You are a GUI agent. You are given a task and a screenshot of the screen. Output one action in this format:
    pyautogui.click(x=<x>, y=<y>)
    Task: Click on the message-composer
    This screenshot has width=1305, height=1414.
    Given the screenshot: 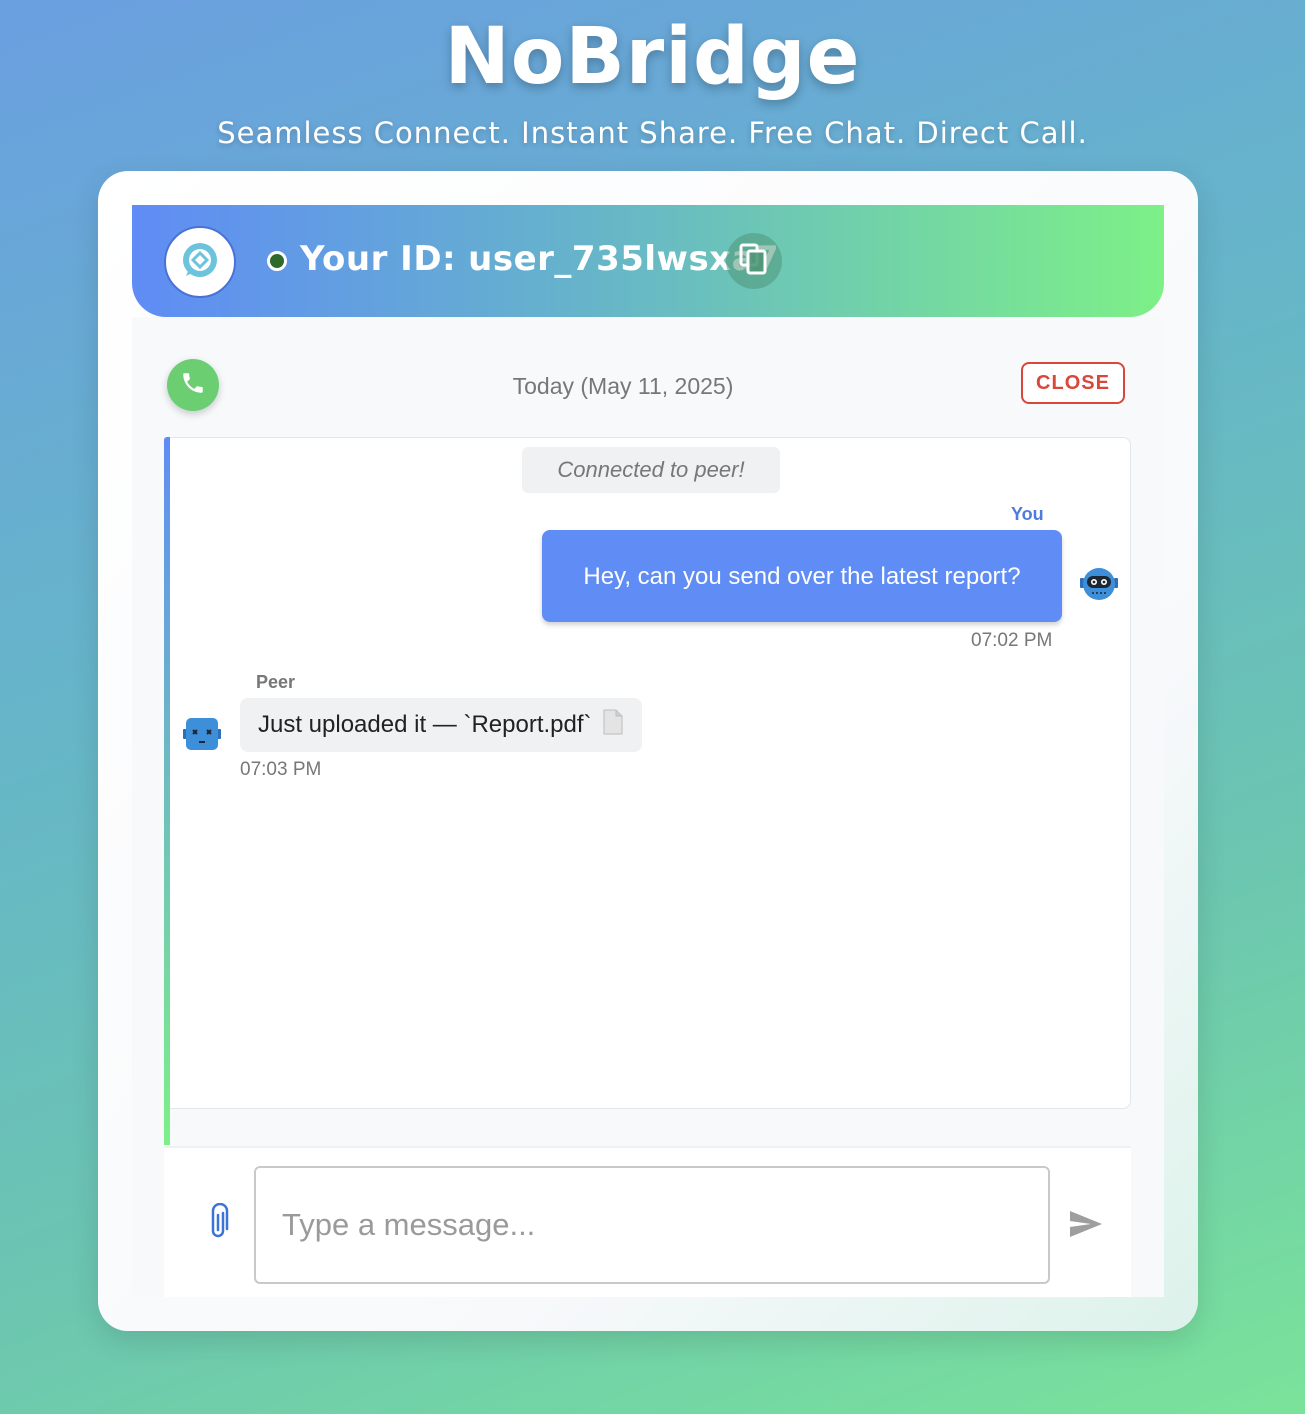 What is the action you would take?
    pyautogui.click(x=647, y=1221)
    